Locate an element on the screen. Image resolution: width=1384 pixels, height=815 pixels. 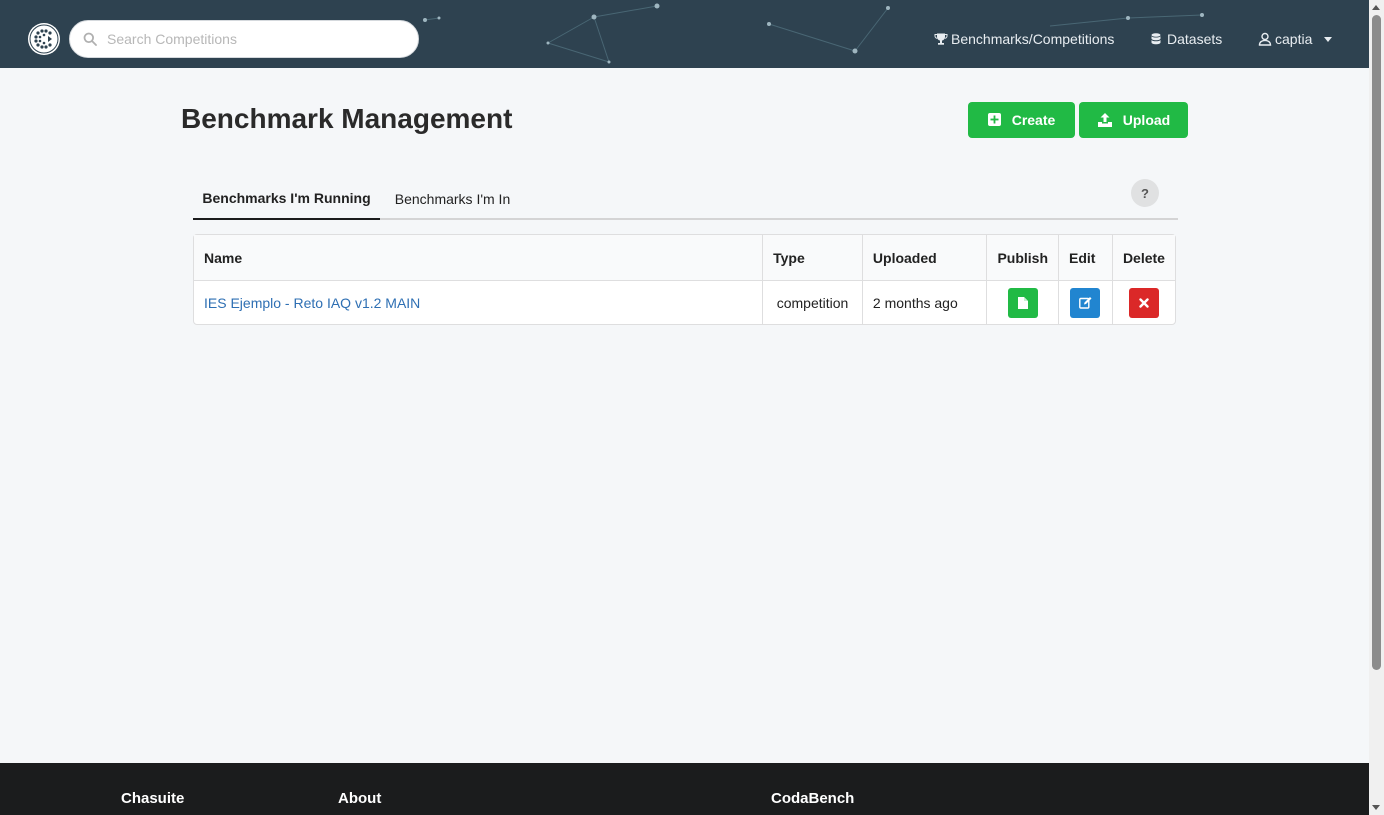
column-header-publish: Publish is located at coordinates (1022, 258).